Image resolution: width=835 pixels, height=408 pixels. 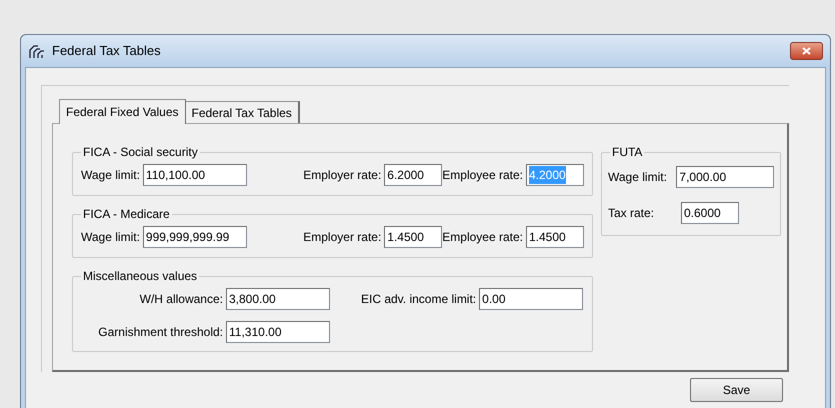 I want to click on input-field: 6.2000, so click(x=413, y=175).